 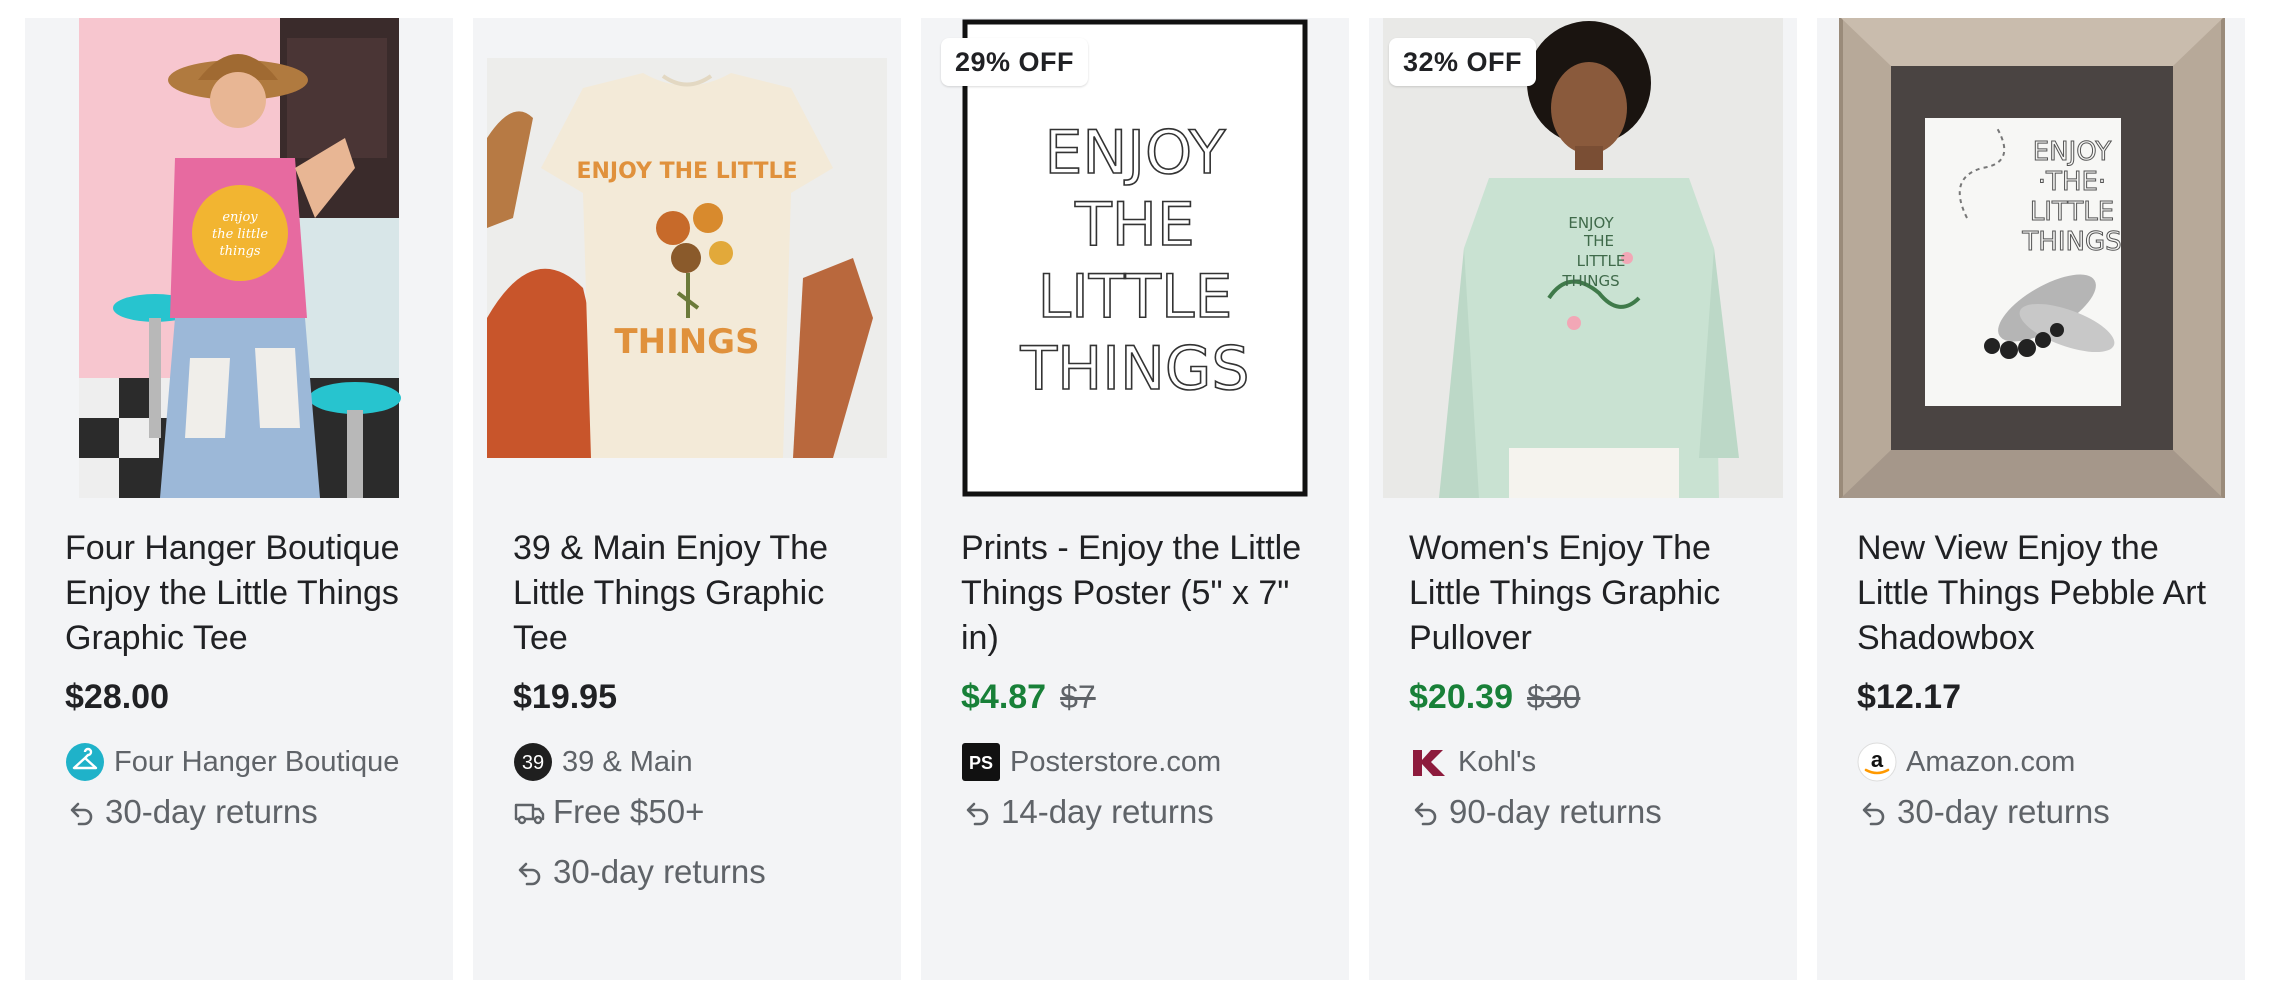 What do you see at coordinates (1135, 369) in the screenshot?
I see `poster-text-line: THINGS` at bounding box center [1135, 369].